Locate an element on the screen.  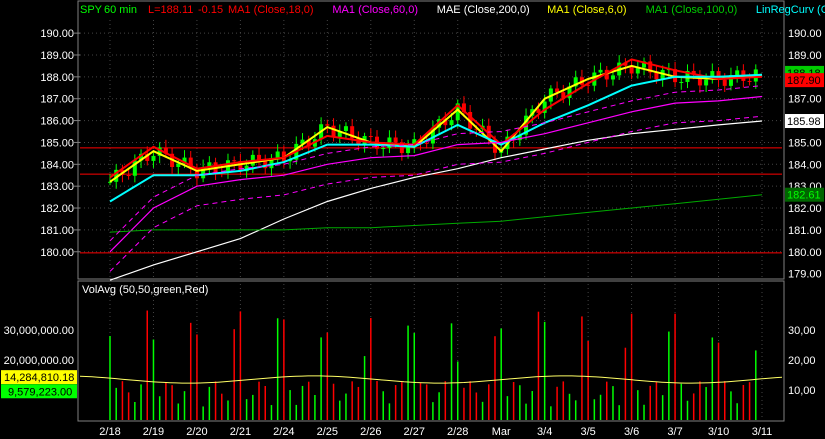
date-label: 3/11 is located at coordinates (762, 432).